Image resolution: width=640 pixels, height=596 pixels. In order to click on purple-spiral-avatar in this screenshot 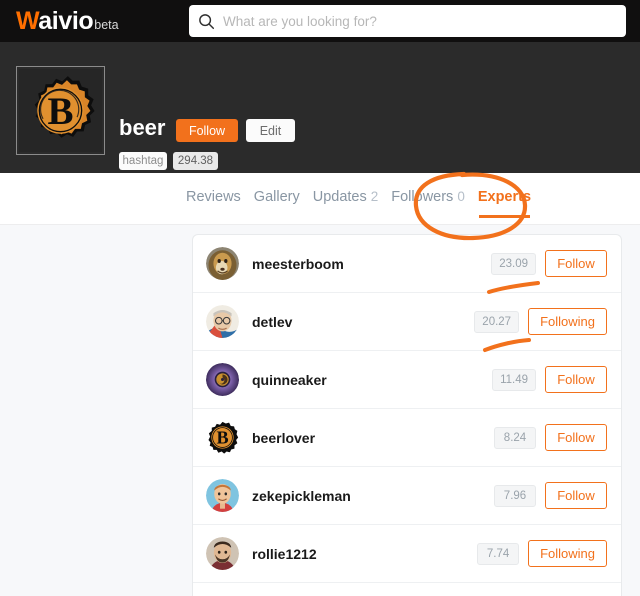, I will do `click(222, 379)`.